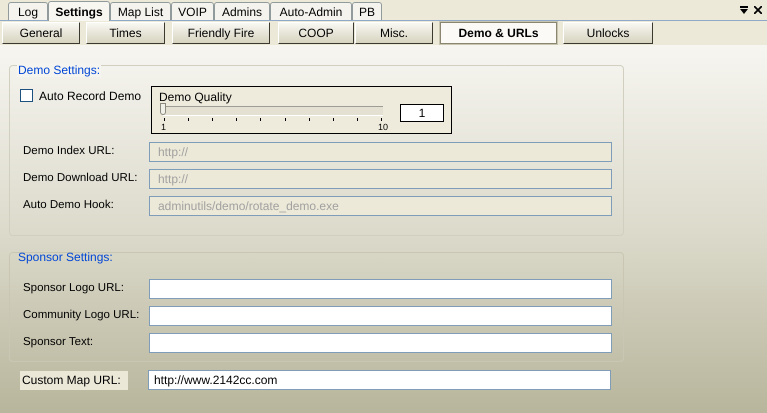 Image resolution: width=767 pixels, height=413 pixels. What do you see at coordinates (28, 11) in the screenshot?
I see `tab: Log` at bounding box center [28, 11].